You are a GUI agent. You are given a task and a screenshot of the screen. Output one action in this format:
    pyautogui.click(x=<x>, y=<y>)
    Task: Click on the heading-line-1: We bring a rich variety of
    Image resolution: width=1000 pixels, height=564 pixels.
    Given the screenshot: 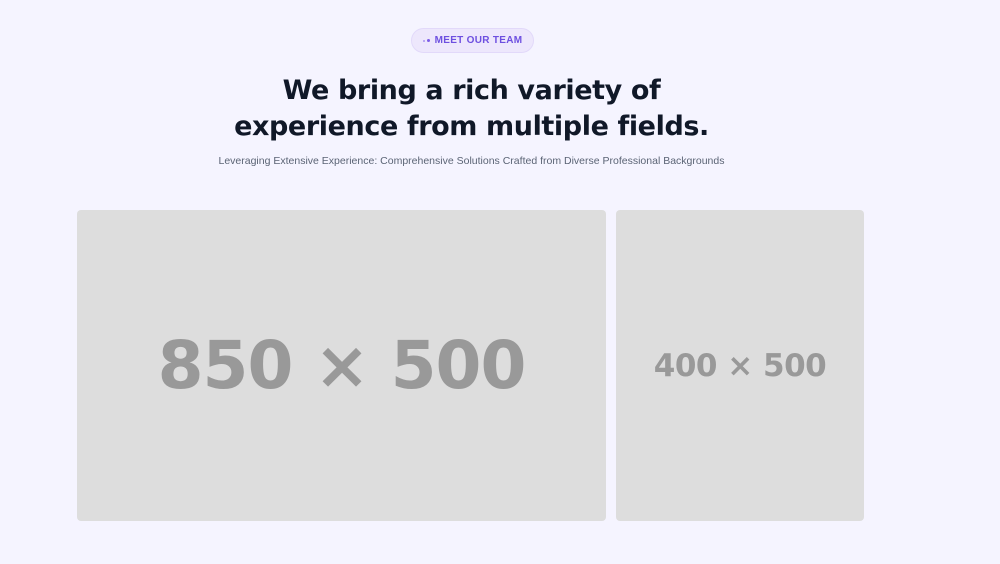 What is the action you would take?
    pyautogui.click(x=471, y=90)
    